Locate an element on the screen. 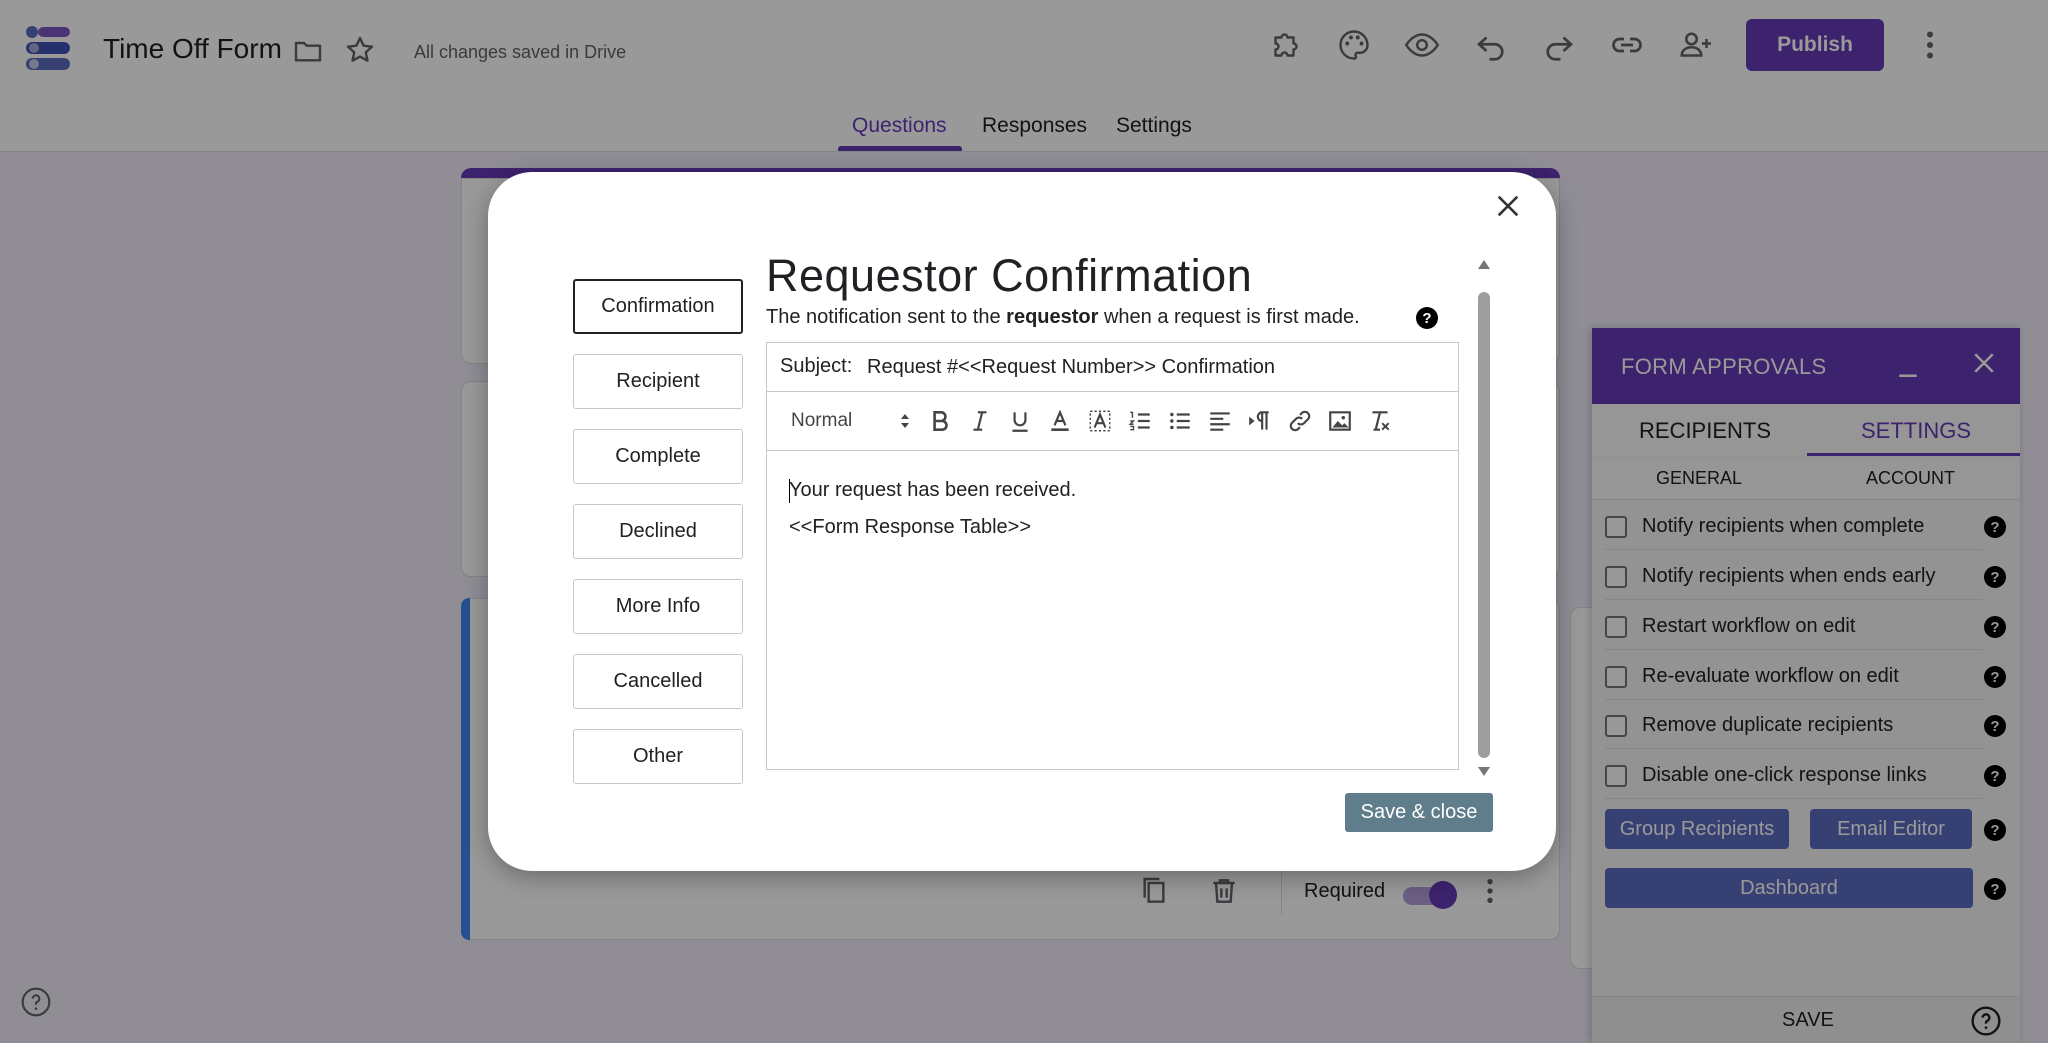 The image size is (2048, 1043). tab-complete: Complete is located at coordinates (658, 456).